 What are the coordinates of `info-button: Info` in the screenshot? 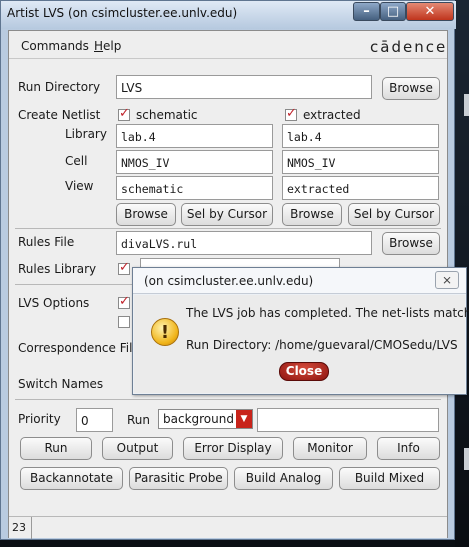 It's located at (408, 448).